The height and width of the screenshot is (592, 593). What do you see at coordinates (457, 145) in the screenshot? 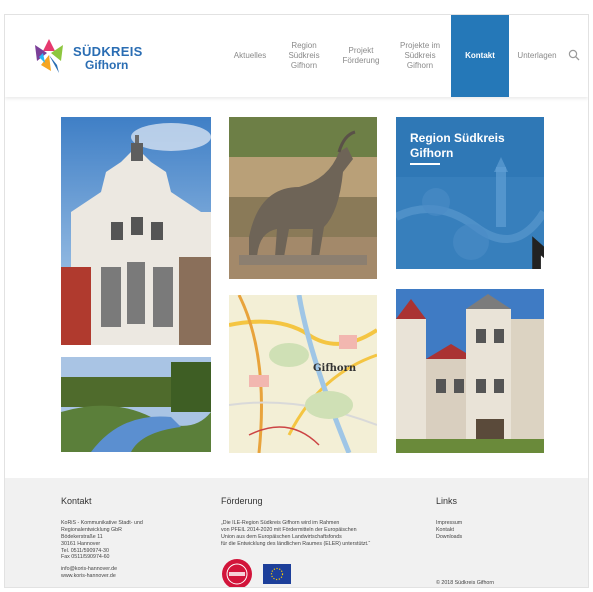
I see `region-tile-title: Region Südkreis Gifhorn` at bounding box center [457, 145].